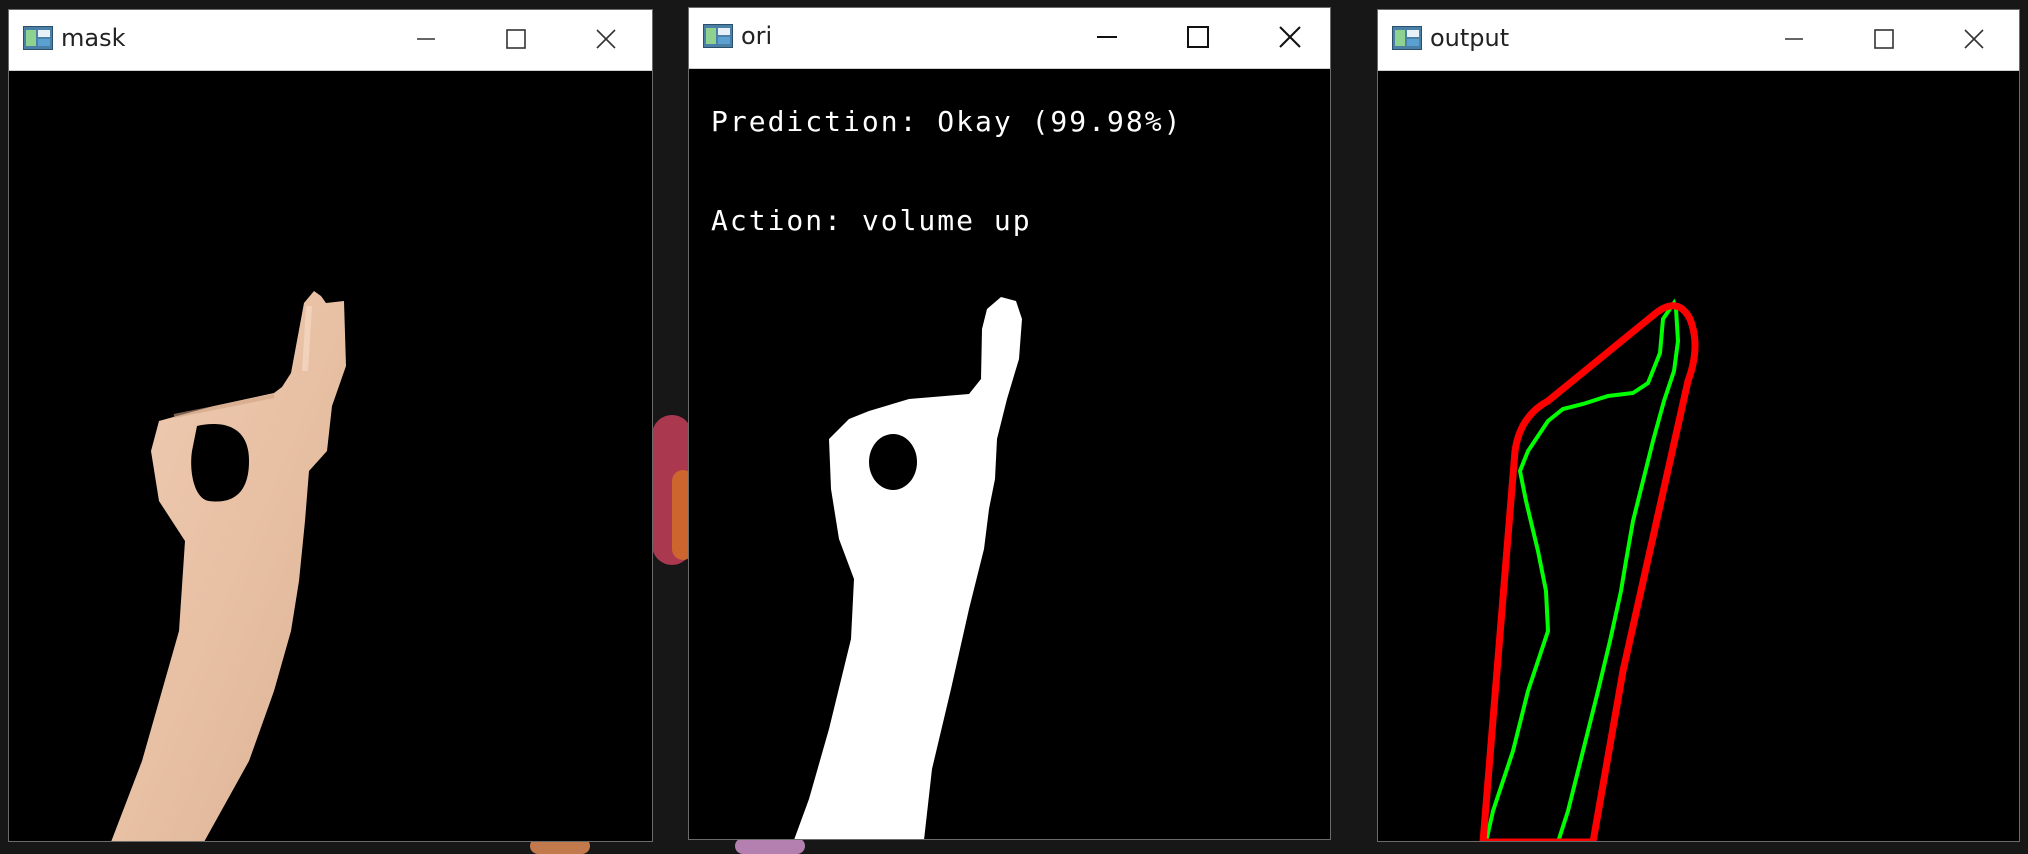  What do you see at coordinates (908, 568) in the screenshot?
I see `binary-hand-mask-image` at bounding box center [908, 568].